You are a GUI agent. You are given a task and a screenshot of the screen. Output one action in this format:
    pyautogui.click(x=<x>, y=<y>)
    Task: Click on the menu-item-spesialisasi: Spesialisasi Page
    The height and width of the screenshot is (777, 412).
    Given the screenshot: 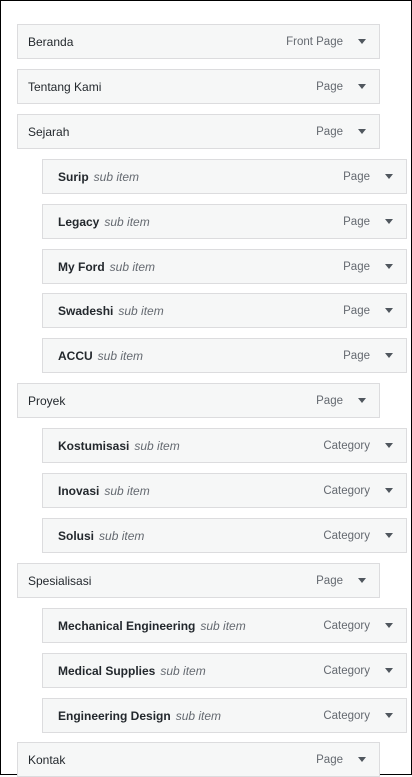 What is the action you would take?
    pyautogui.click(x=198, y=580)
    